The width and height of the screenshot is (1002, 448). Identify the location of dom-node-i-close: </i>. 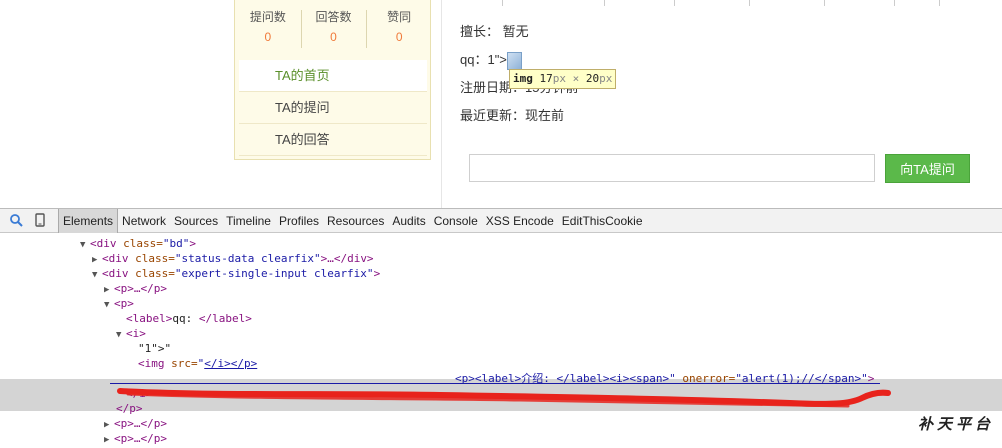
(139, 393).